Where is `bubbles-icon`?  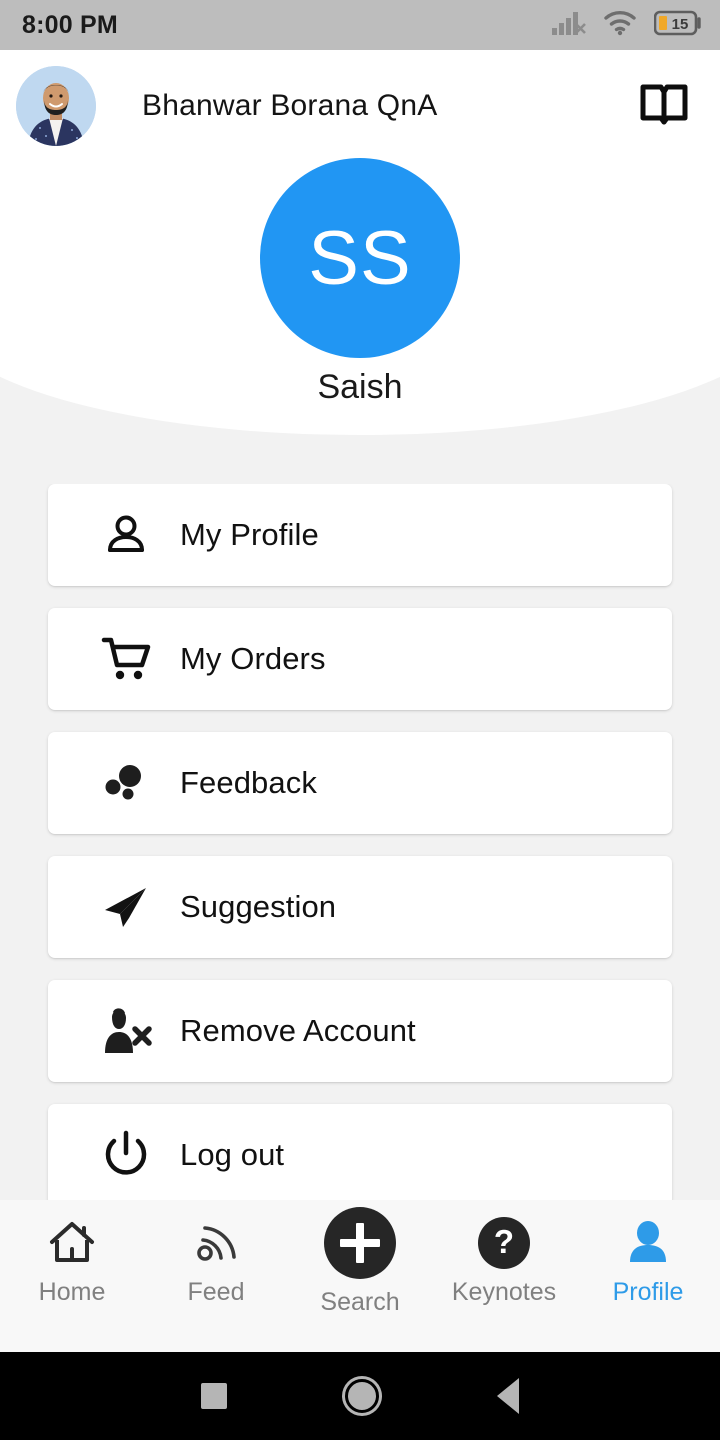 bubbles-icon is located at coordinates (126, 783).